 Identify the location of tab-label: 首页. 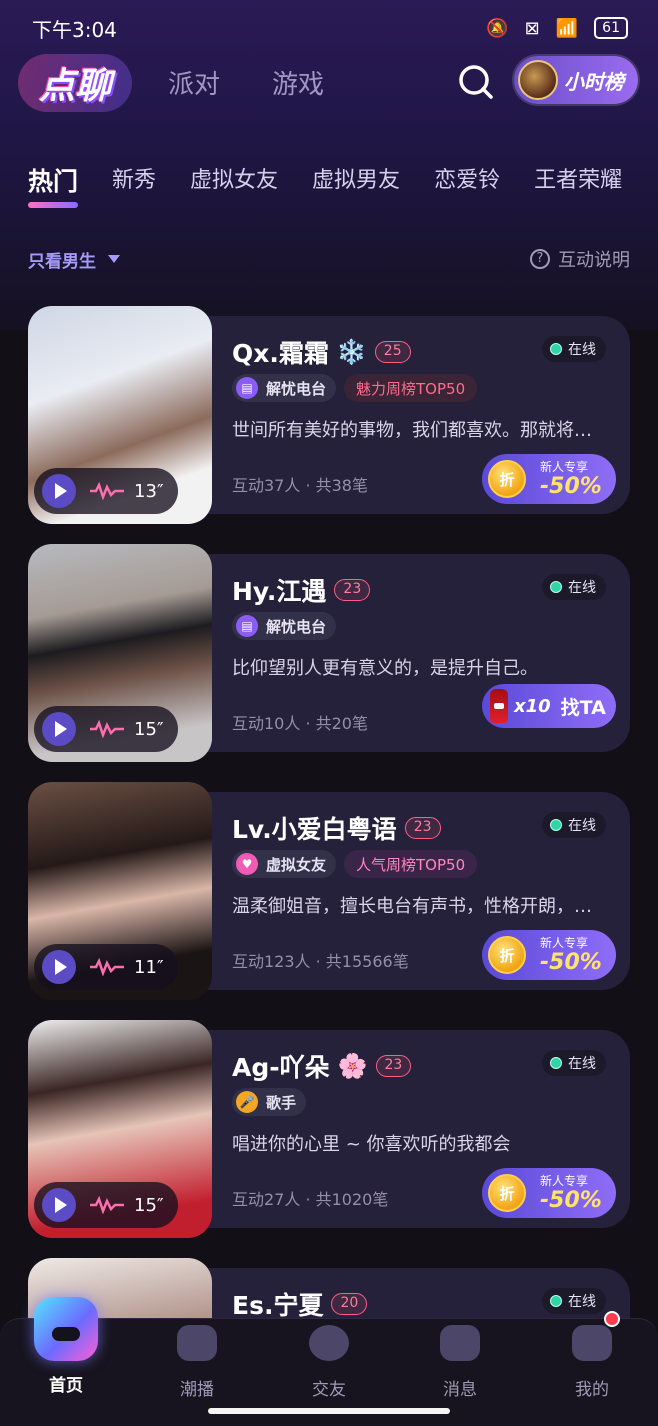
(66, 1386).